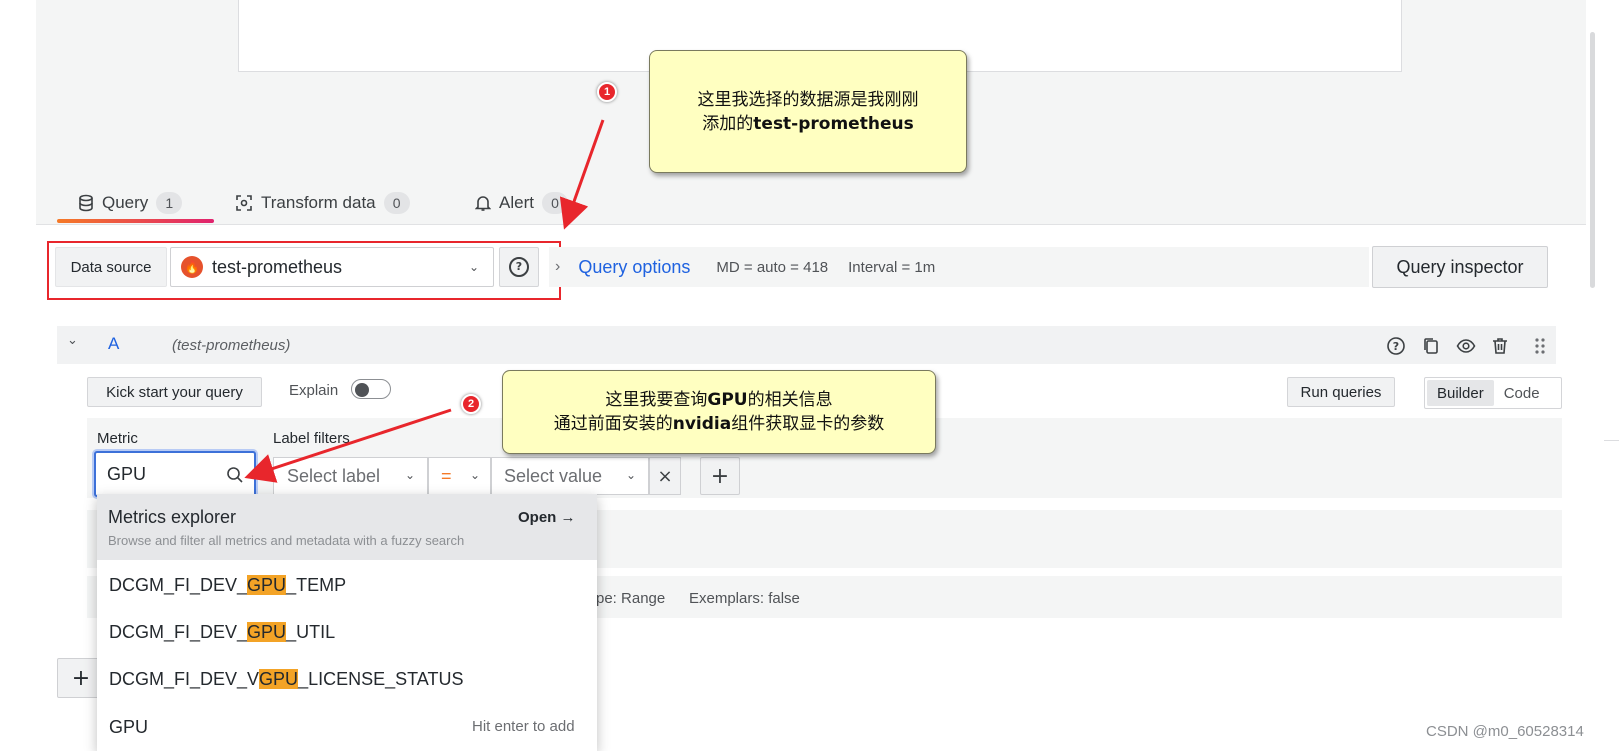  Describe the element at coordinates (471, 404) in the screenshot. I see `annotation-badge-2: 2` at that location.